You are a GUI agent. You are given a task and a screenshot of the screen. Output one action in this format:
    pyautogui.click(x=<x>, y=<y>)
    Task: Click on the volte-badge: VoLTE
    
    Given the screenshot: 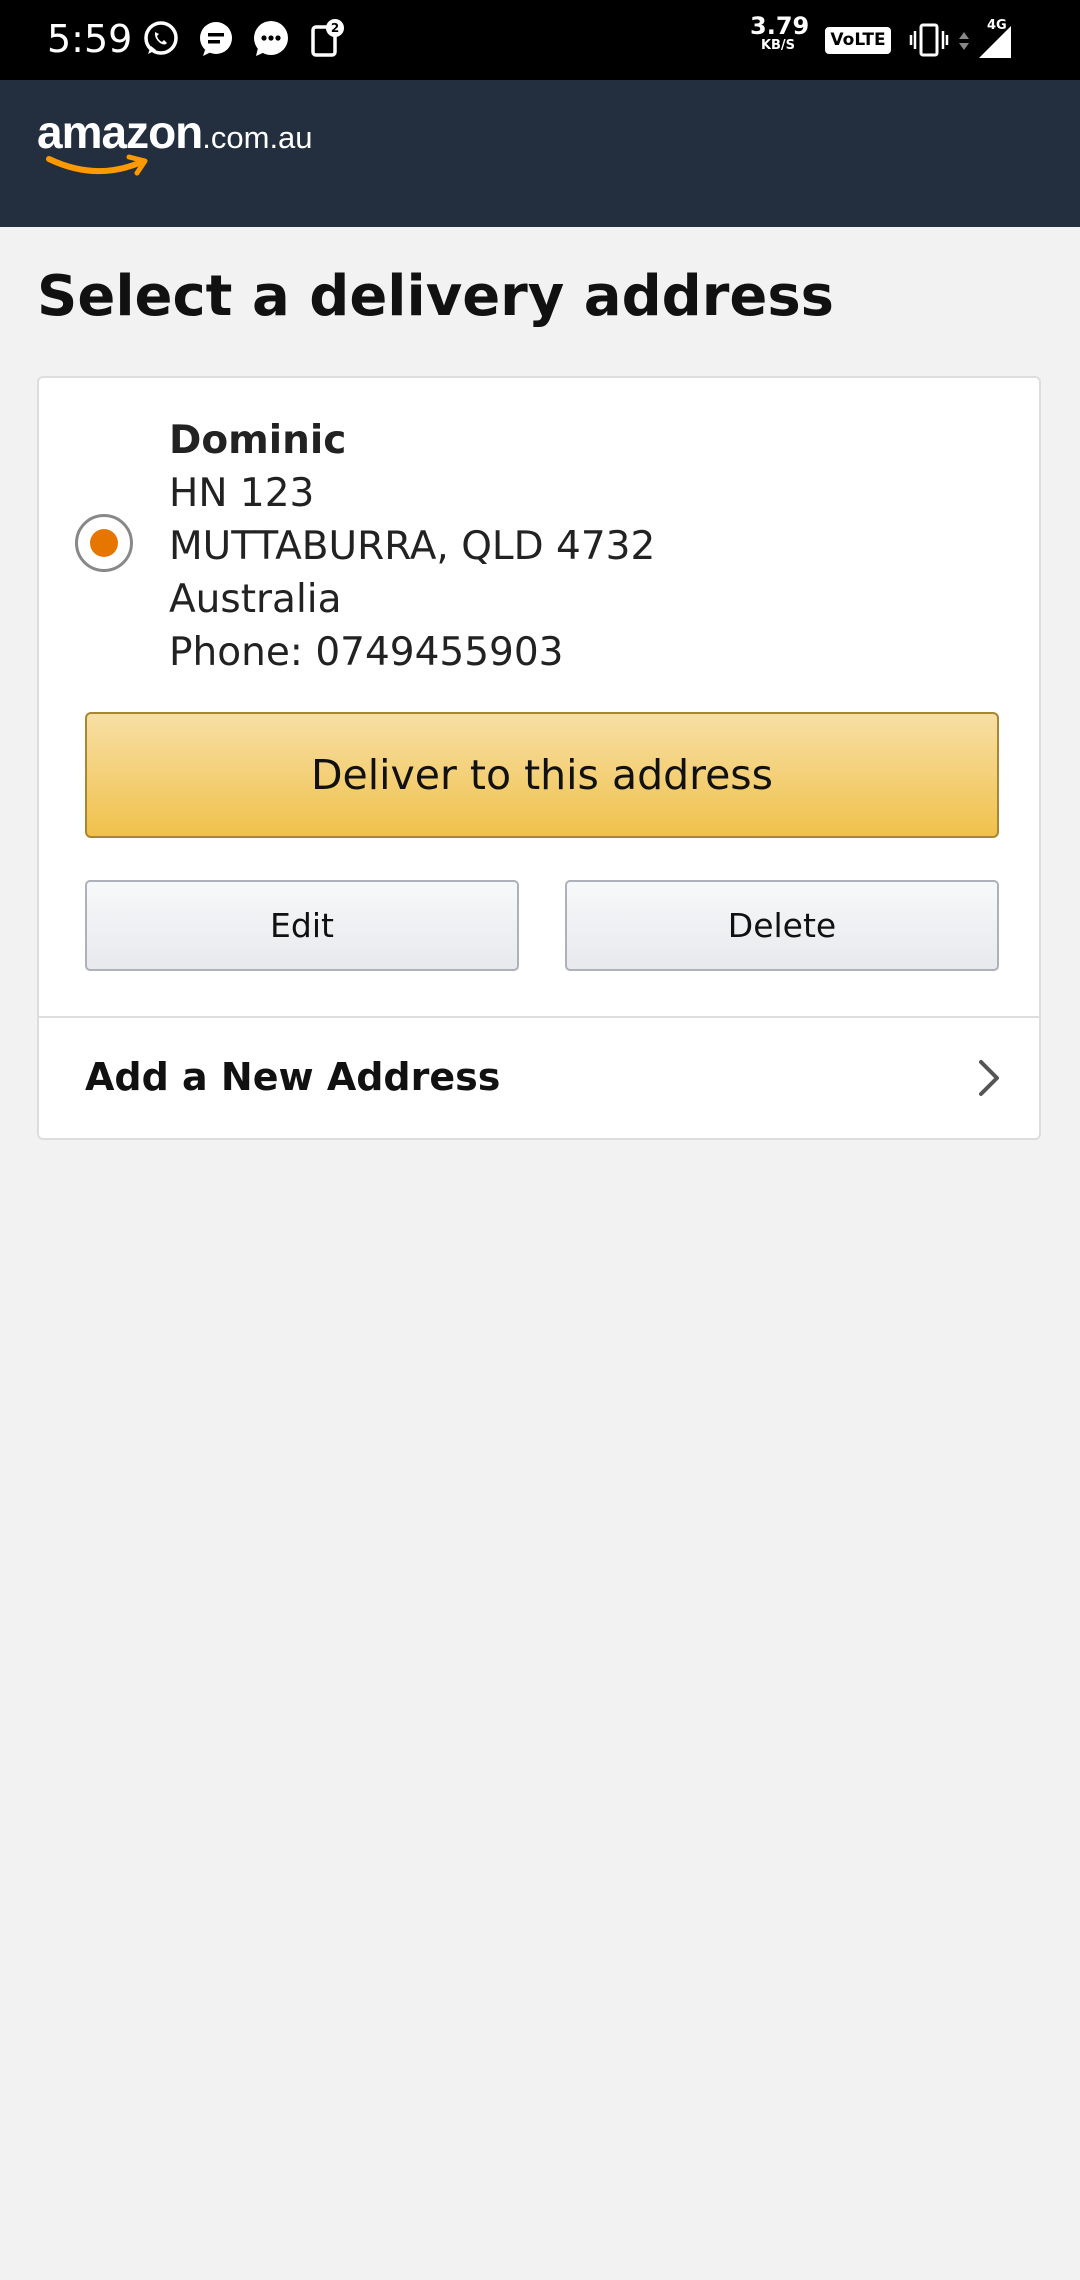 What is the action you would take?
    pyautogui.click(x=858, y=40)
    